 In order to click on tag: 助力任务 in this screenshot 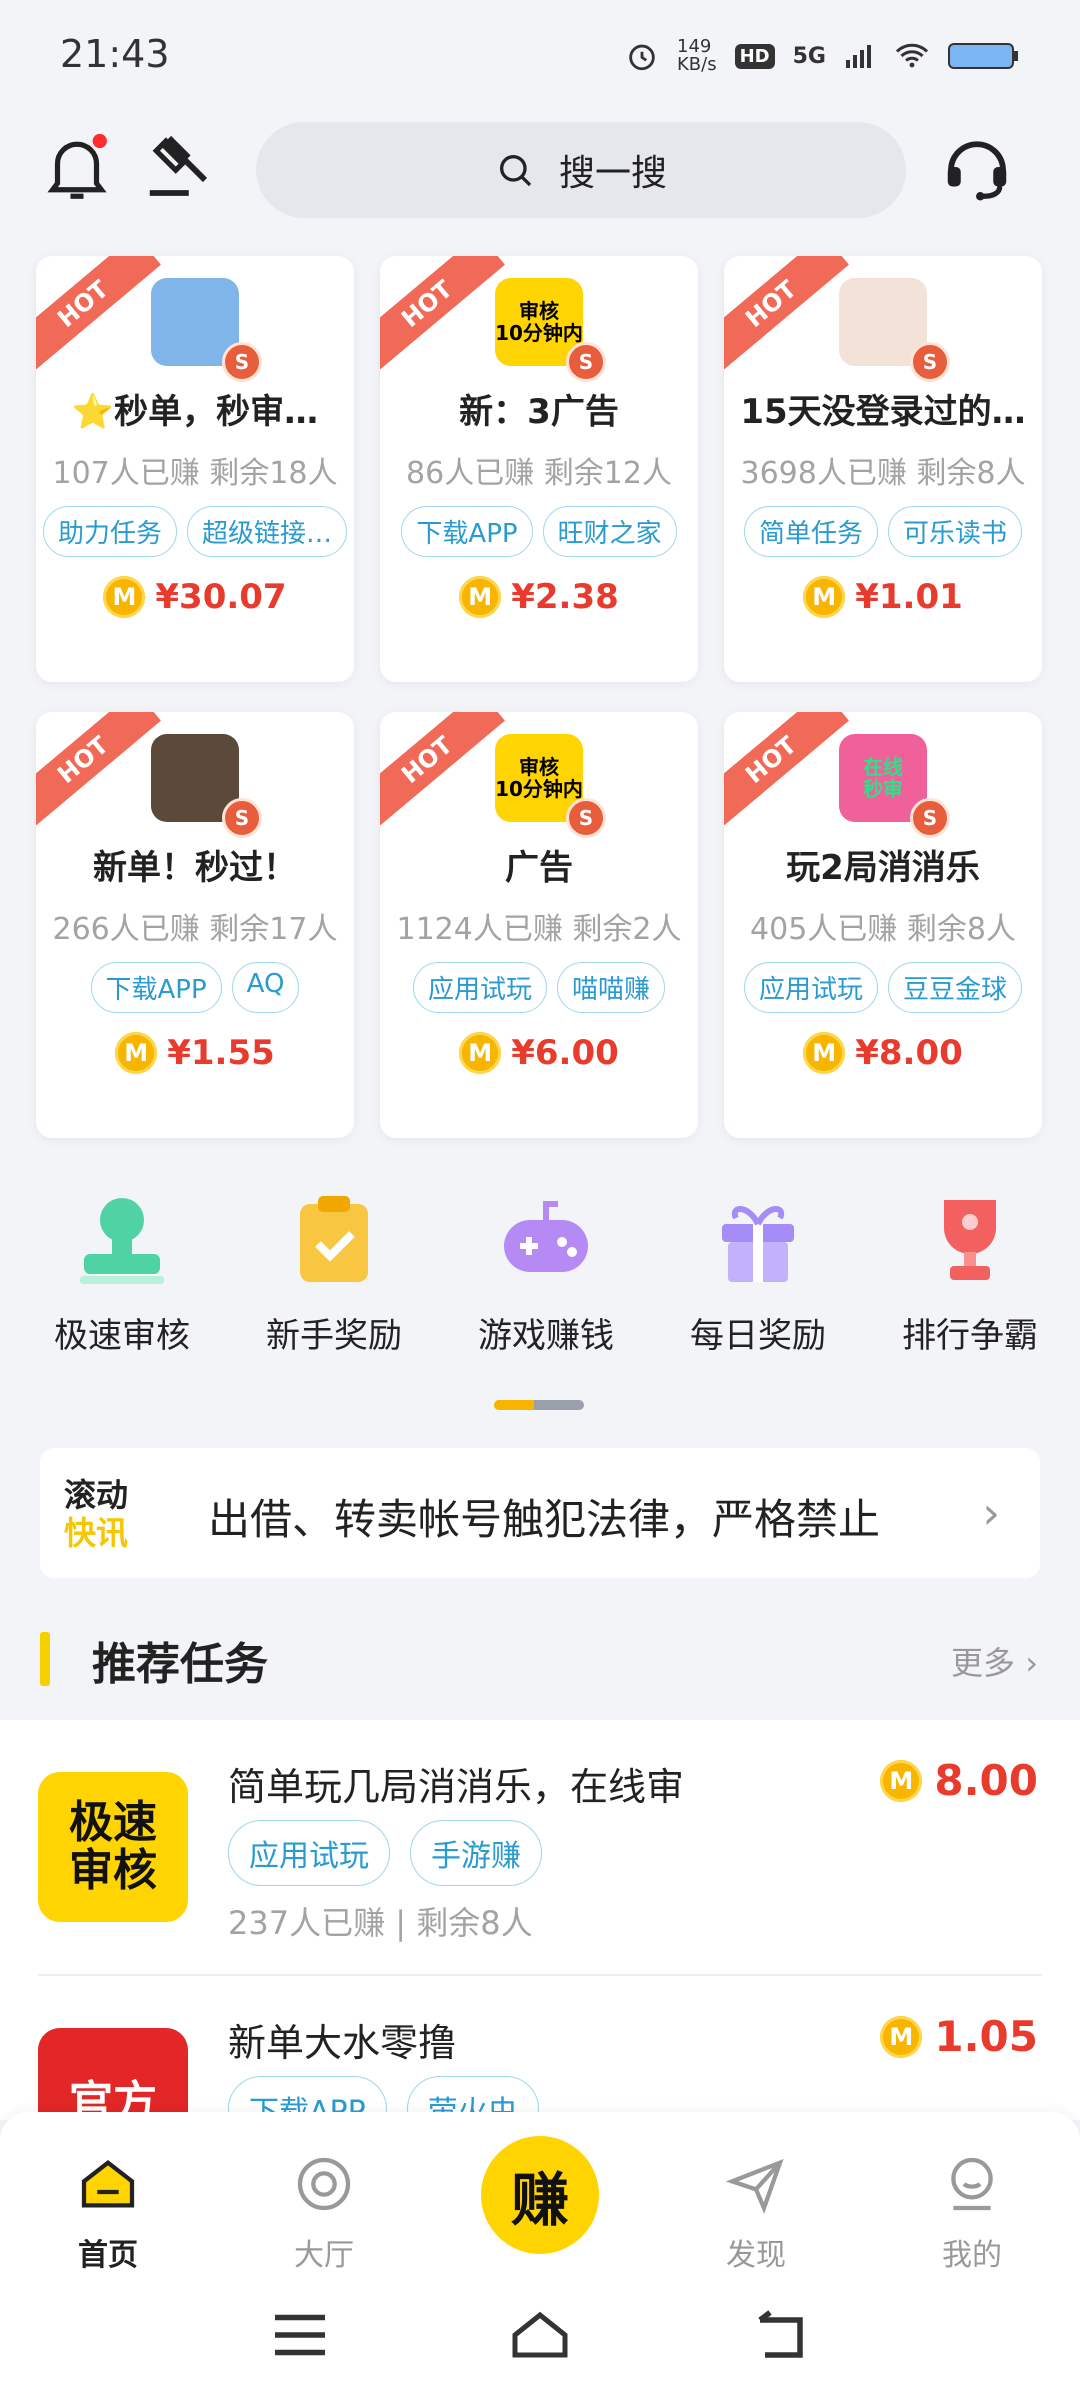, I will do `click(109, 531)`.